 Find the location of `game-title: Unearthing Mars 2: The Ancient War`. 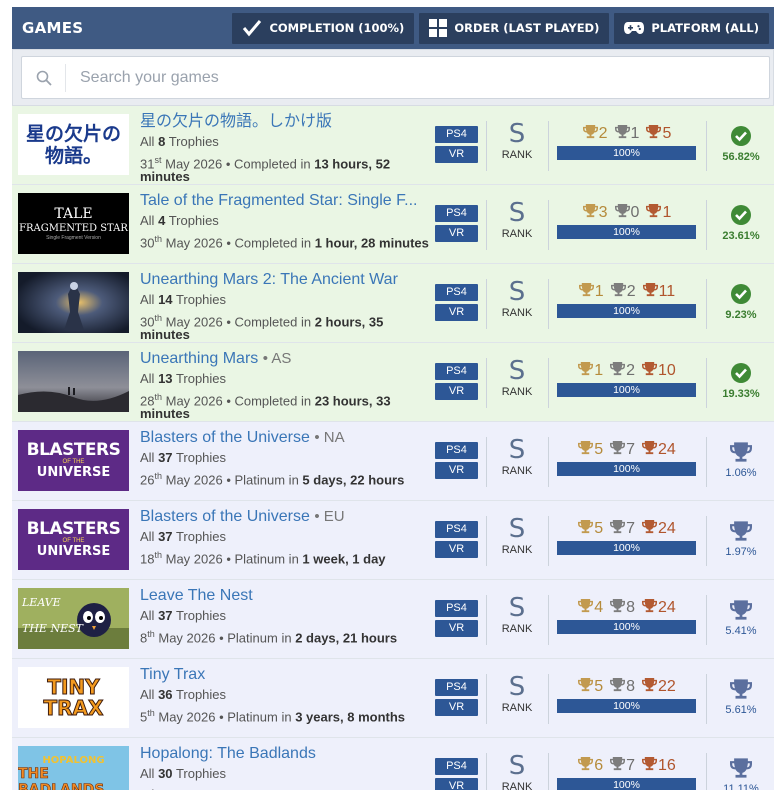

game-title: Unearthing Mars 2: The Ancient War is located at coordinates (269, 279).